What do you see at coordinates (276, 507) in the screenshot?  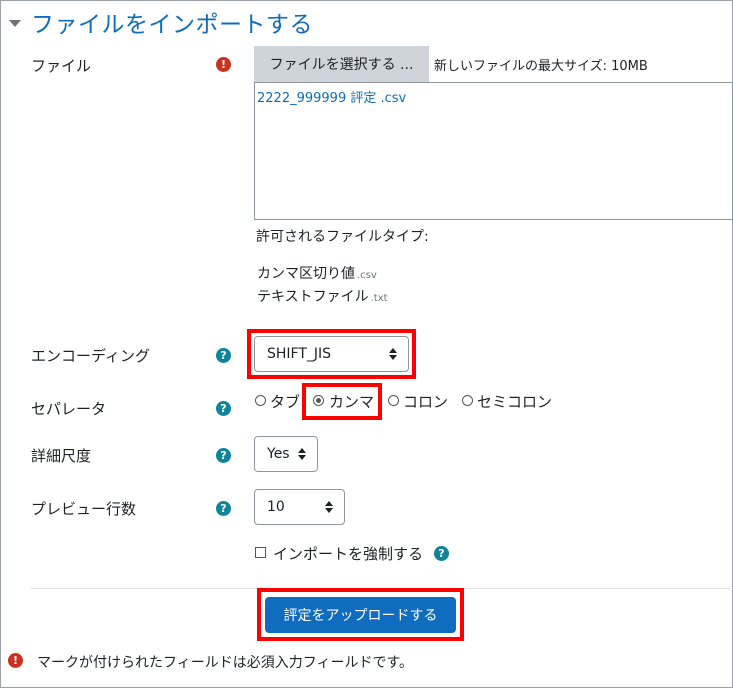 I see `preview-rows-value: 10` at bounding box center [276, 507].